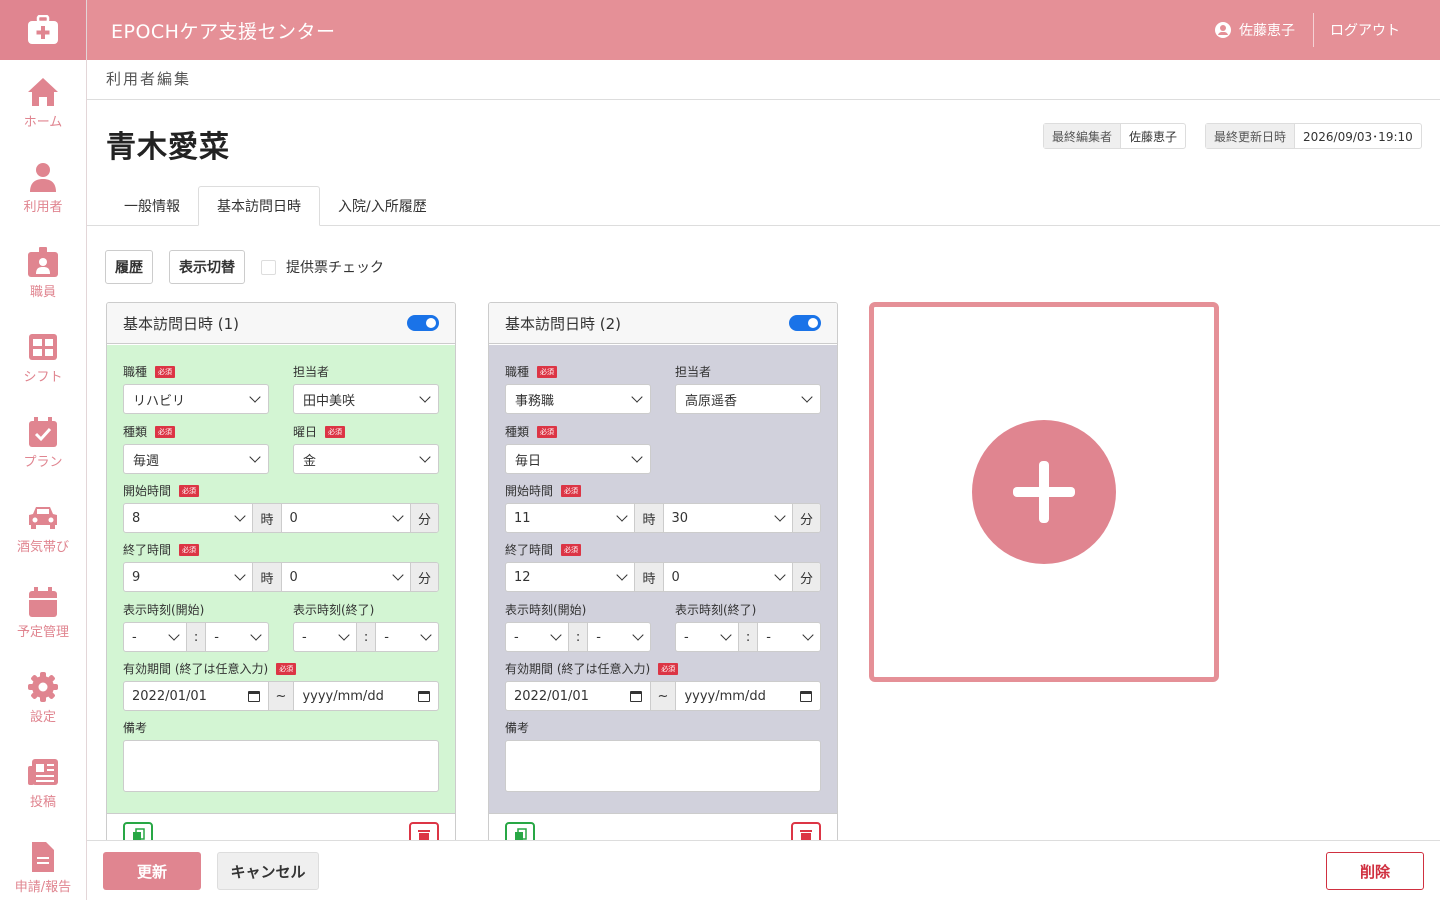 The height and width of the screenshot is (900, 1440). What do you see at coordinates (129, 267) in the screenshot?
I see `history-button: 履歴` at bounding box center [129, 267].